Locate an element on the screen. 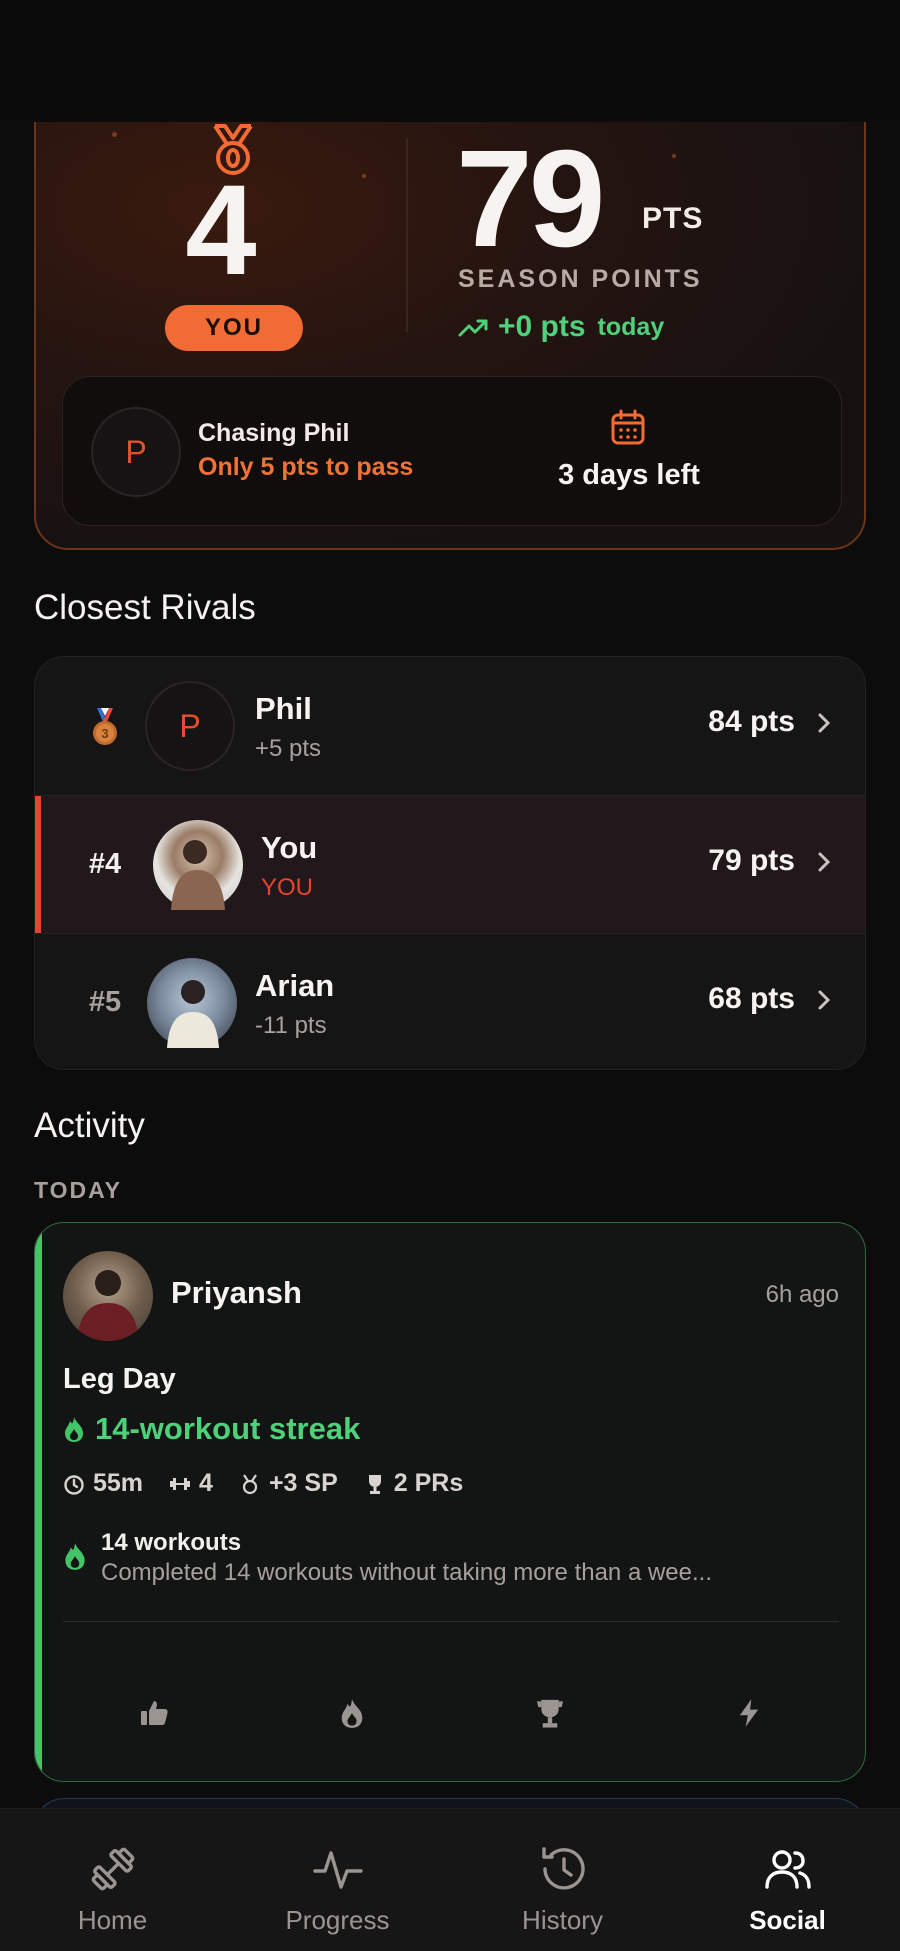 The image size is (900, 1951). lightning-reaction-button is located at coordinates (749, 1713).